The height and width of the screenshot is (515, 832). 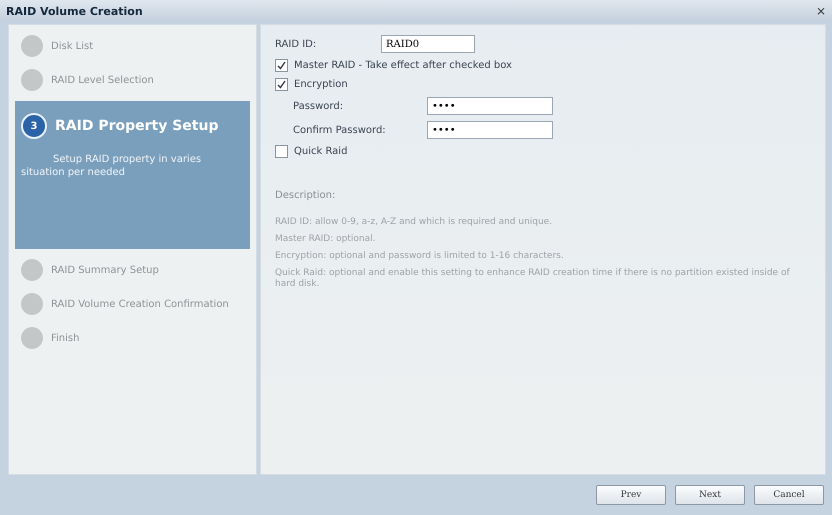 What do you see at coordinates (403, 65) in the screenshot?
I see `checkbox-label: Master RAID - Take effect after checked box` at bounding box center [403, 65].